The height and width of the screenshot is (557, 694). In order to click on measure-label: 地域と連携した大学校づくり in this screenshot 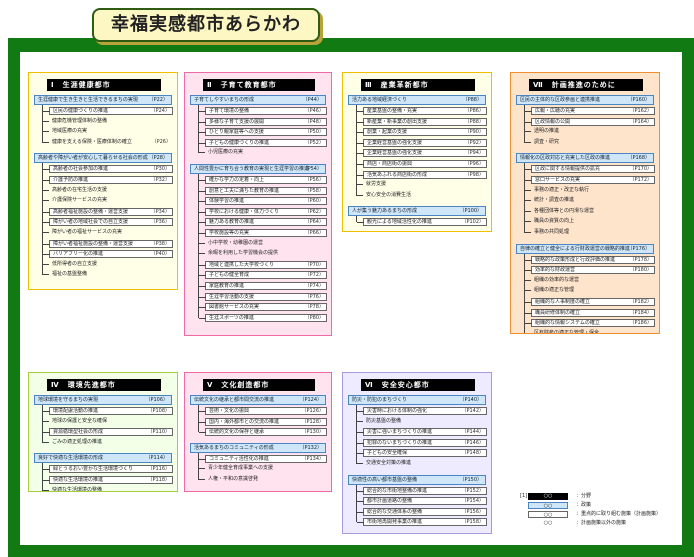, I will do `click(242, 264)`.